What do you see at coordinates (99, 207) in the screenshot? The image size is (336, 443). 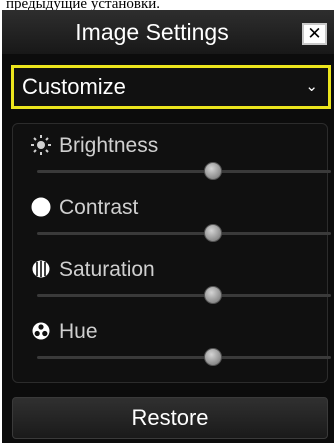 I see `contrast-label: Contrast` at bounding box center [99, 207].